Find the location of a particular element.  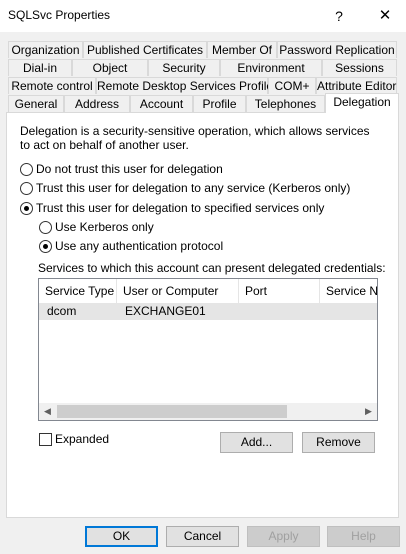

remove-button: Remove is located at coordinates (338, 442).